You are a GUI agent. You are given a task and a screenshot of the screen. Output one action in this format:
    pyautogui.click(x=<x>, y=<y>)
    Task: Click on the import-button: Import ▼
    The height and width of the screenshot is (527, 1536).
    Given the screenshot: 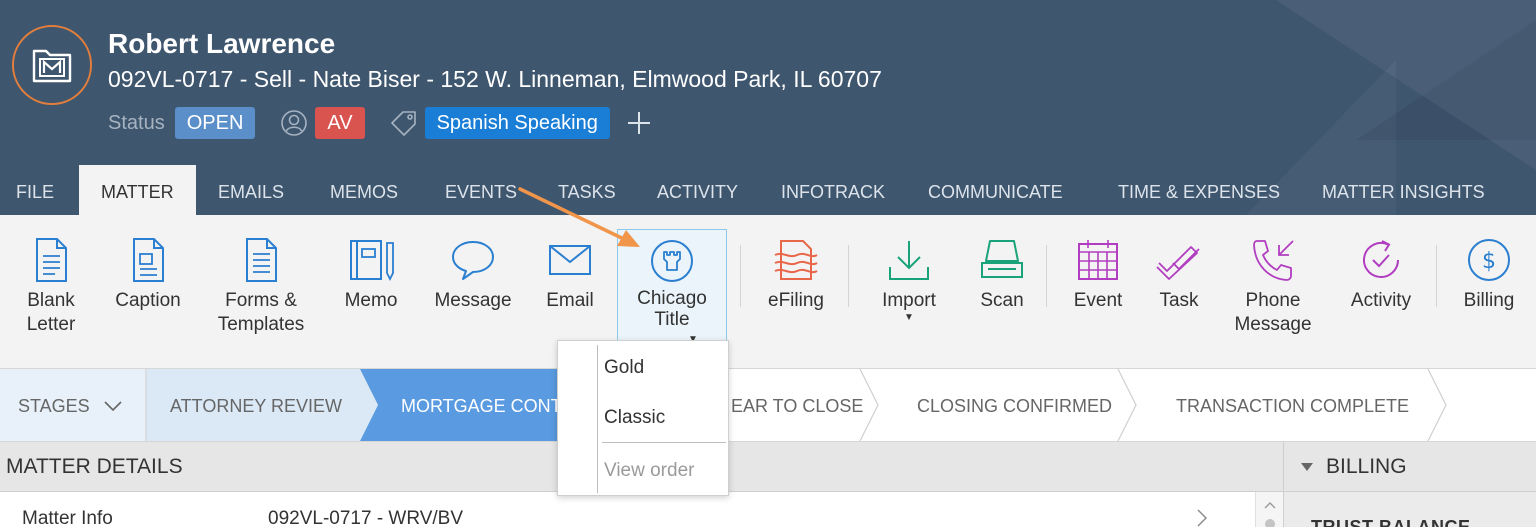 What is the action you would take?
    pyautogui.click(x=909, y=285)
    